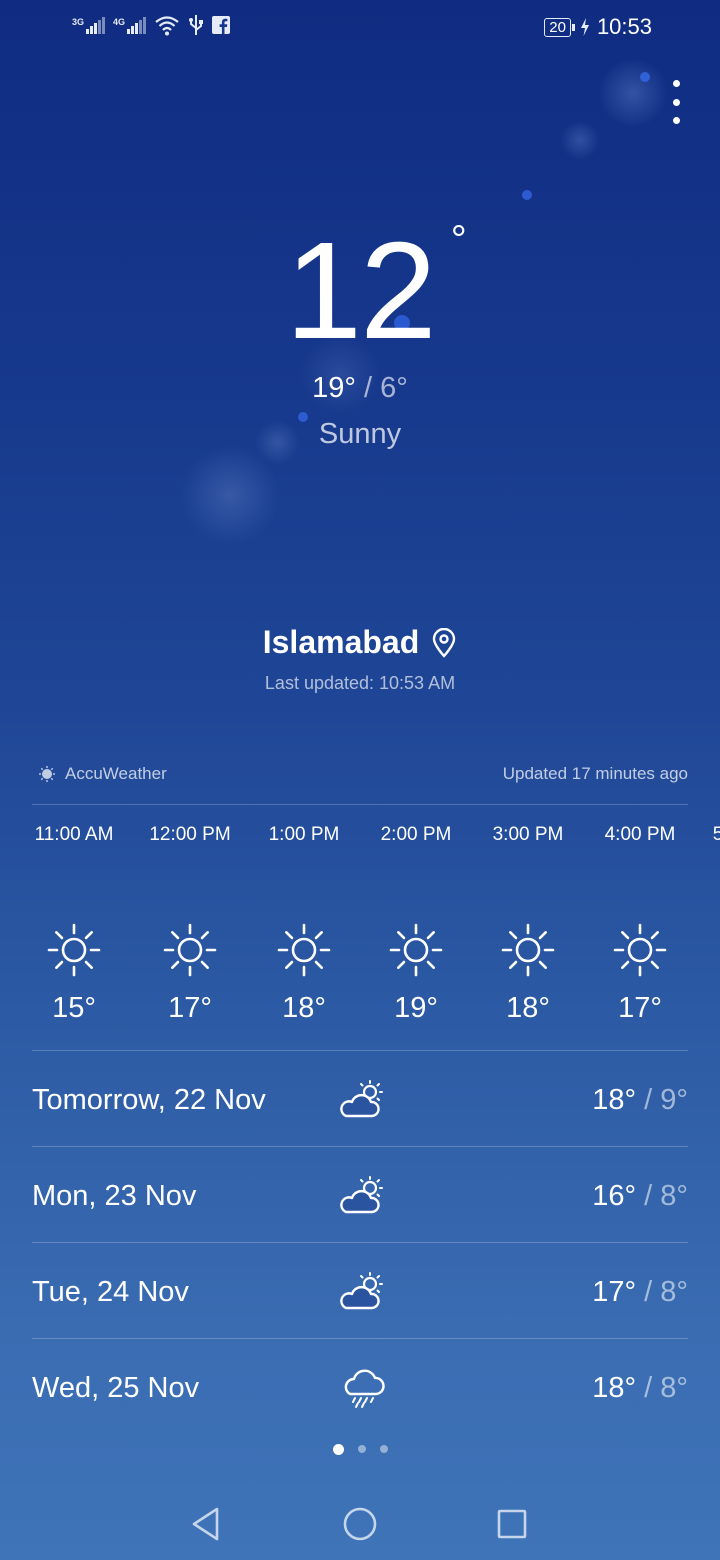 The image size is (720, 1560). I want to click on home-circle-icon, so click(360, 1524).